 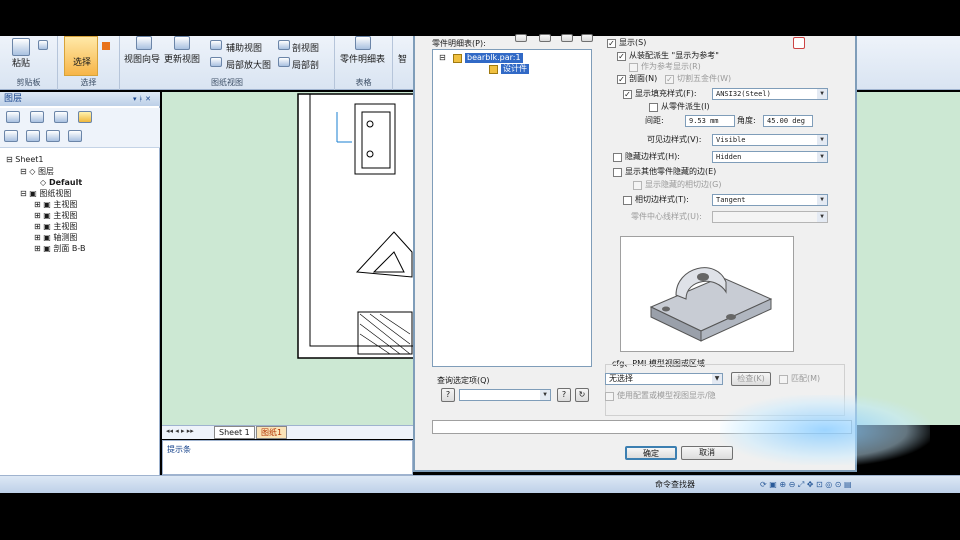 I want to click on show-fill-checkbox: ✓, so click(x=627, y=94).